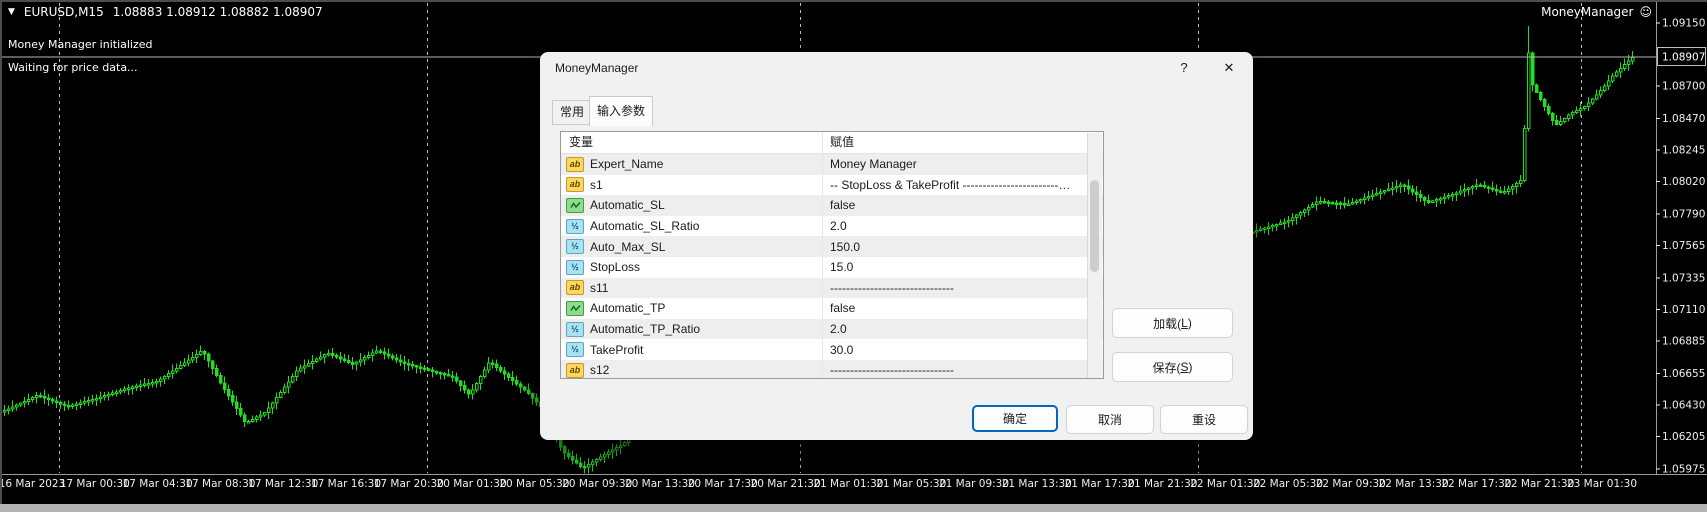 The height and width of the screenshot is (512, 1707). What do you see at coordinates (1110, 419) in the screenshot?
I see `cancel-button: 取消` at bounding box center [1110, 419].